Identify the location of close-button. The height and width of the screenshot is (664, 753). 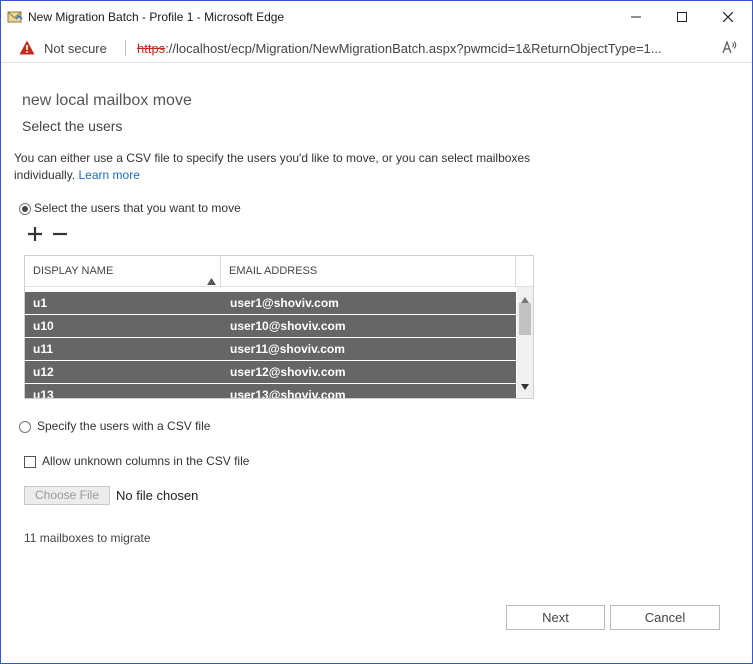
(728, 17).